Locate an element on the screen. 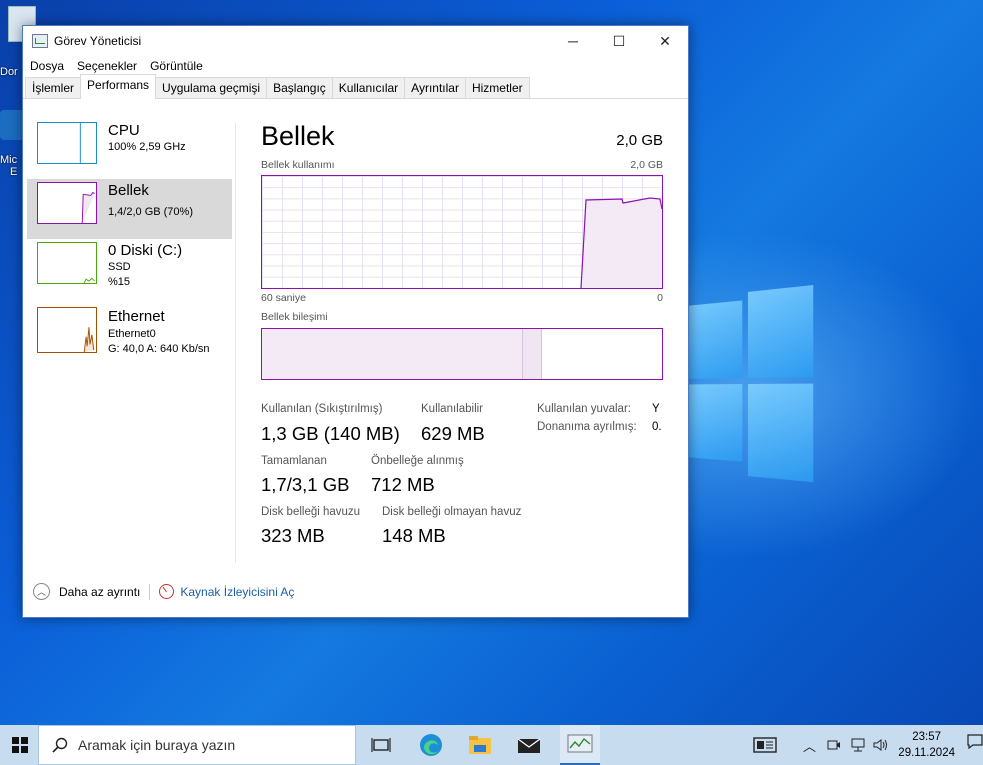 This screenshot has width=983, height=765. stat-cached-label: Önbelleğe alınmış is located at coordinates (417, 461).